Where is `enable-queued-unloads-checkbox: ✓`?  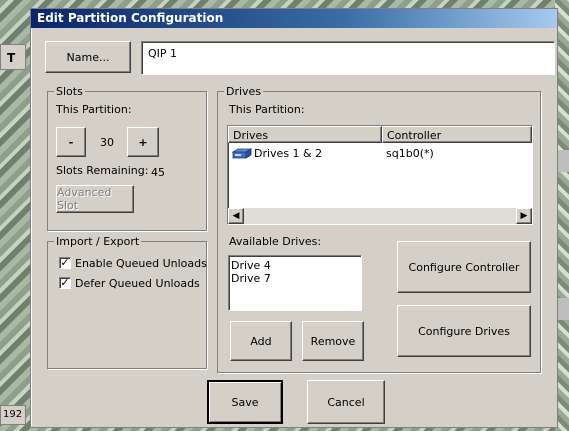 enable-queued-unloads-checkbox: ✓ is located at coordinates (65, 263).